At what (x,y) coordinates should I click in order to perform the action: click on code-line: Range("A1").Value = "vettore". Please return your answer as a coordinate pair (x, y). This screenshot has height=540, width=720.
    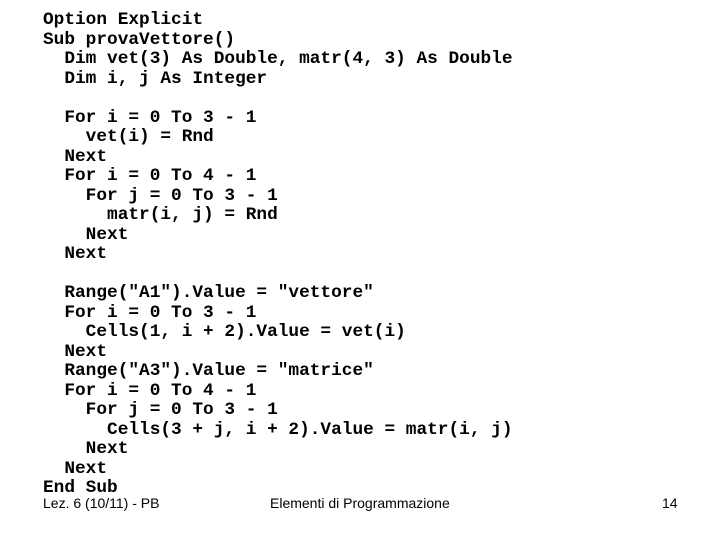
    Looking at the image, I should click on (208, 293).